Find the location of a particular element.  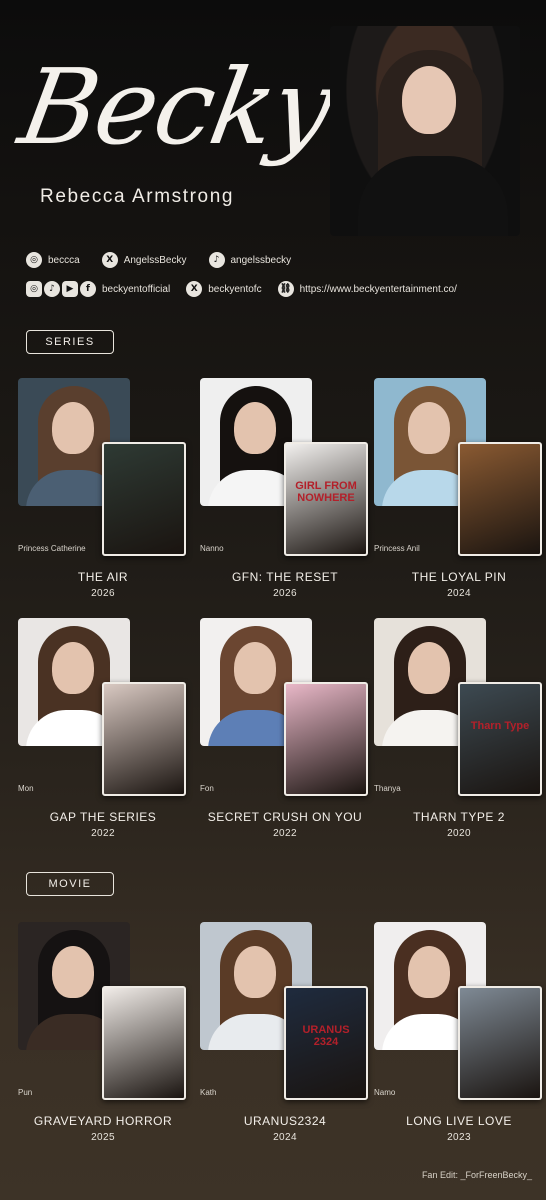

role-name: Thanya is located at coordinates (387, 788).